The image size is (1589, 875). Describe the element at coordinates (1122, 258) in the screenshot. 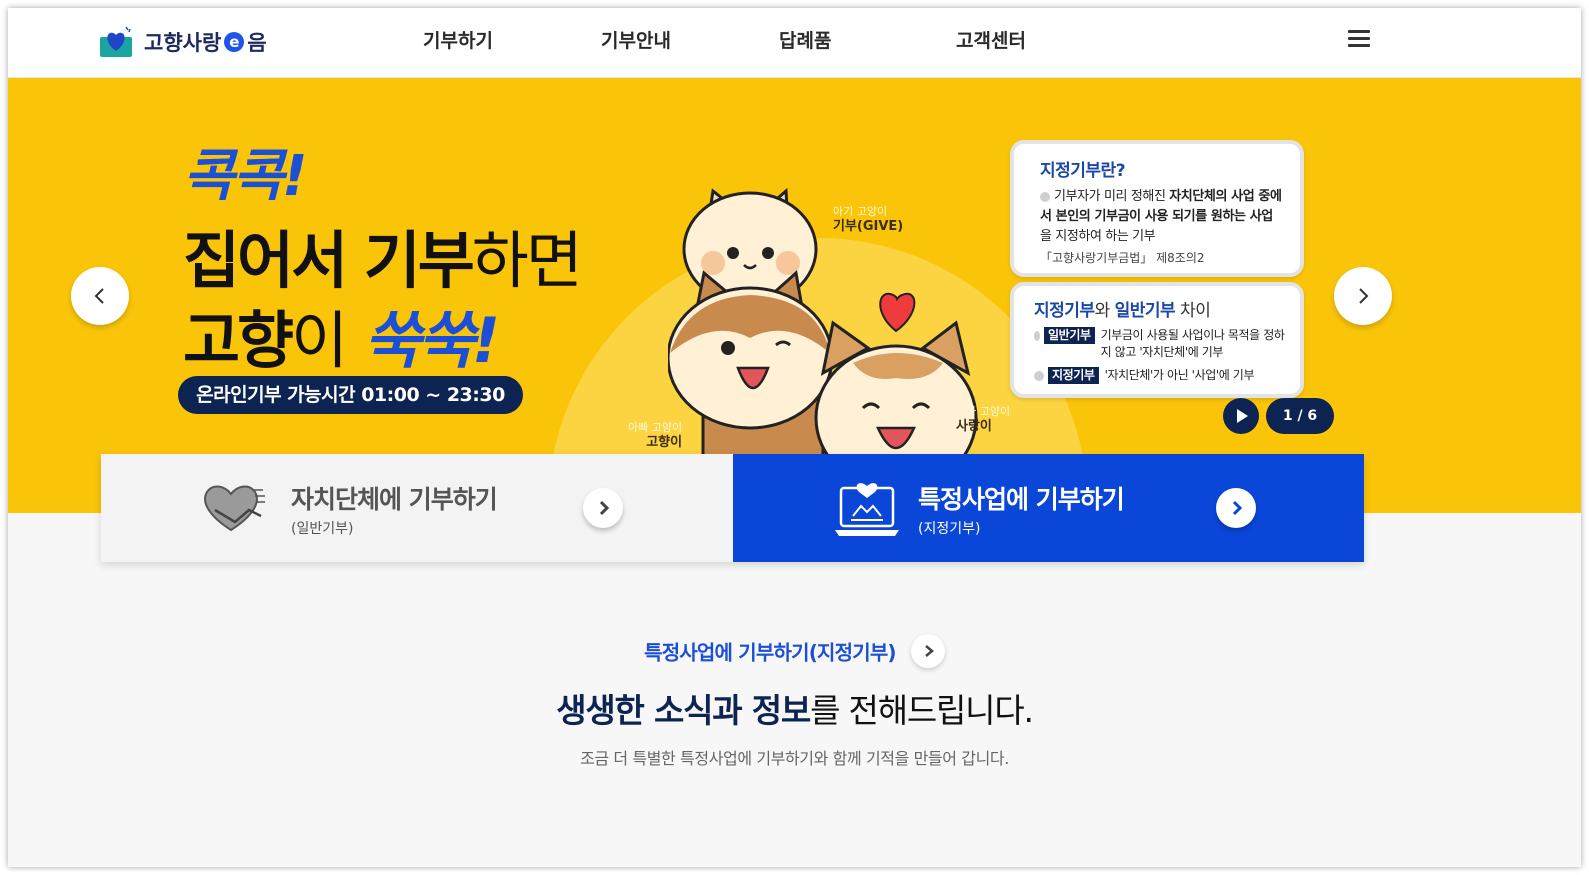

I see `card1-law-reference: 「고향사랑기부금법」 제8조의2` at that location.